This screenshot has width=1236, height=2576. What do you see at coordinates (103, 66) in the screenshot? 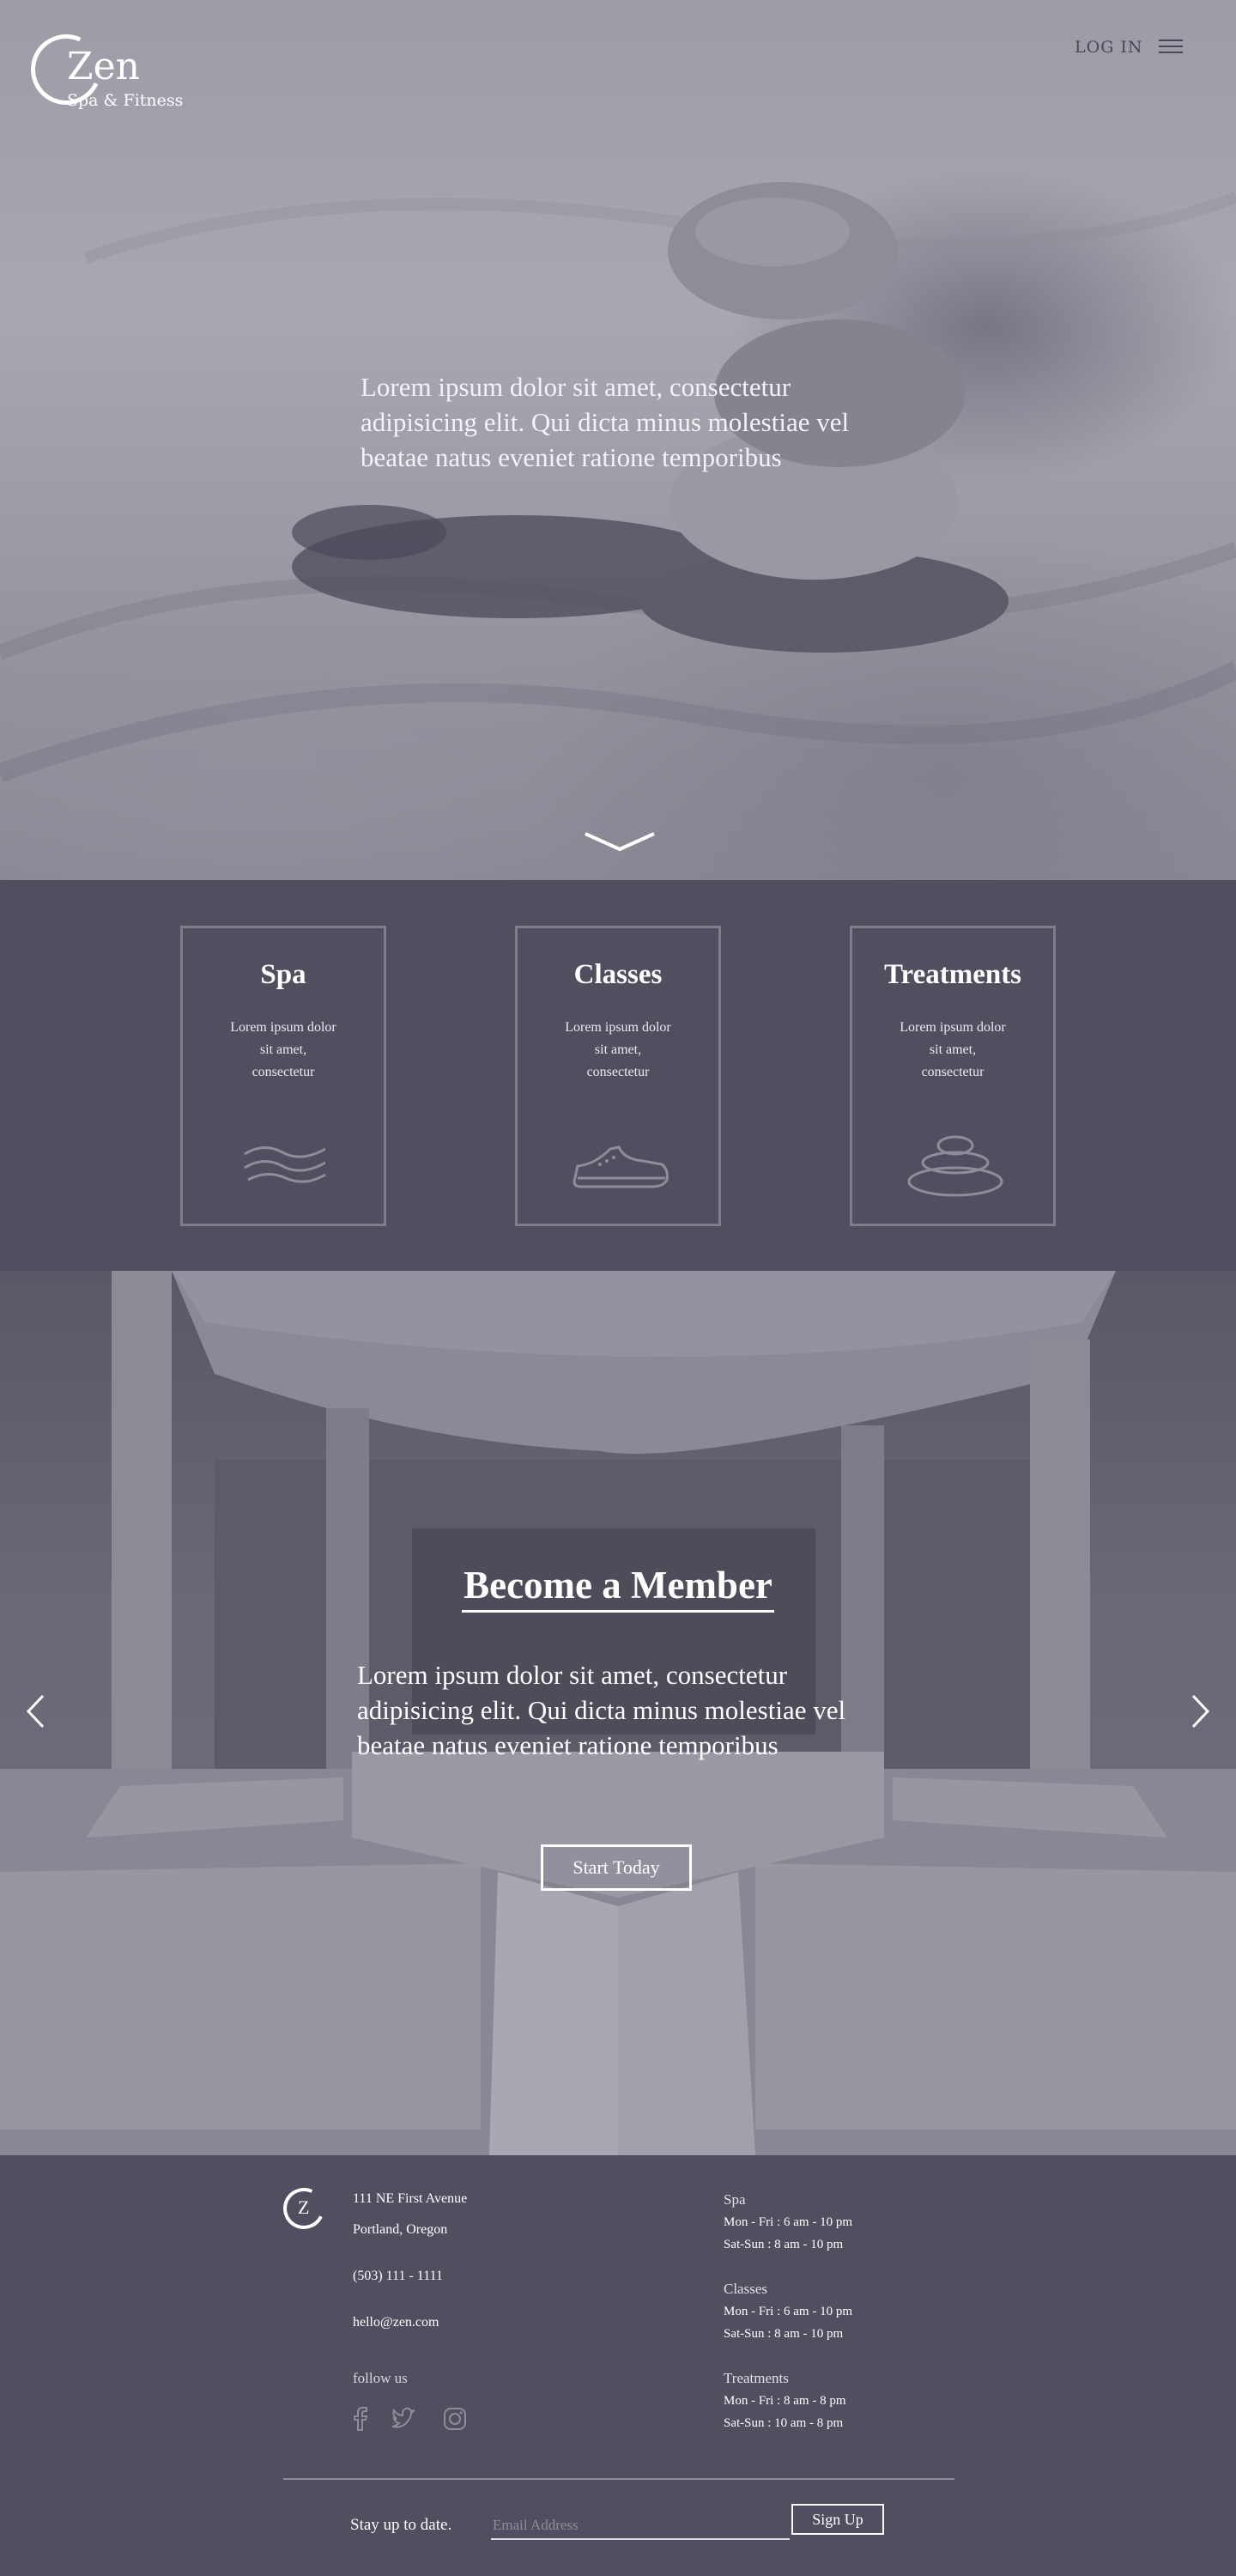
I see `logo-name: Zen` at bounding box center [103, 66].